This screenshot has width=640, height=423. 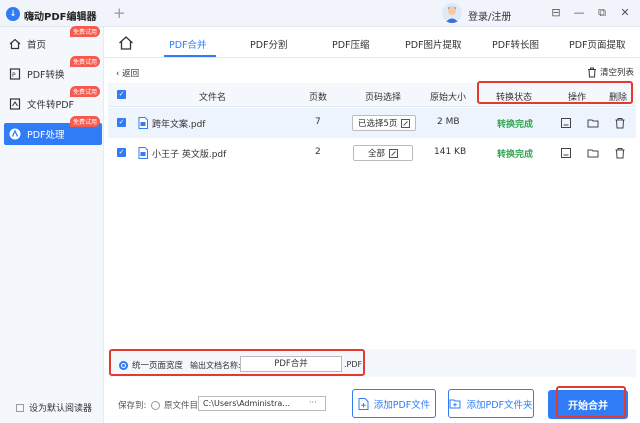 I want to click on active-tab-indicator, so click(x=190, y=56).